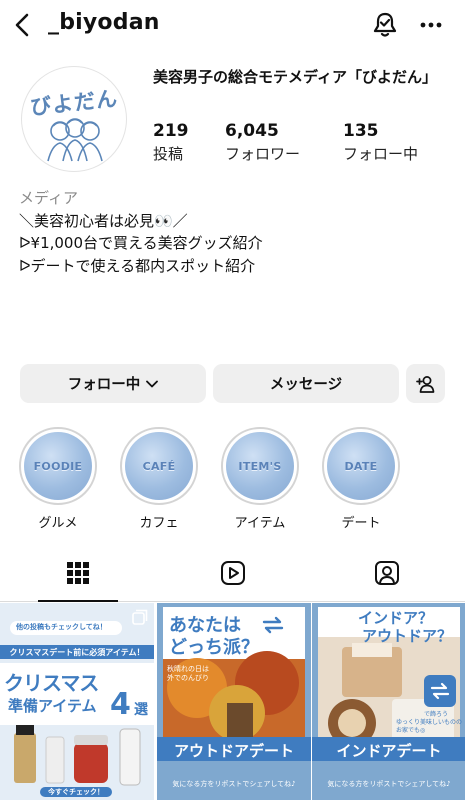 The width and height of the screenshot is (465, 800). I want to click on avatar: びよだん, so click(74, 119).